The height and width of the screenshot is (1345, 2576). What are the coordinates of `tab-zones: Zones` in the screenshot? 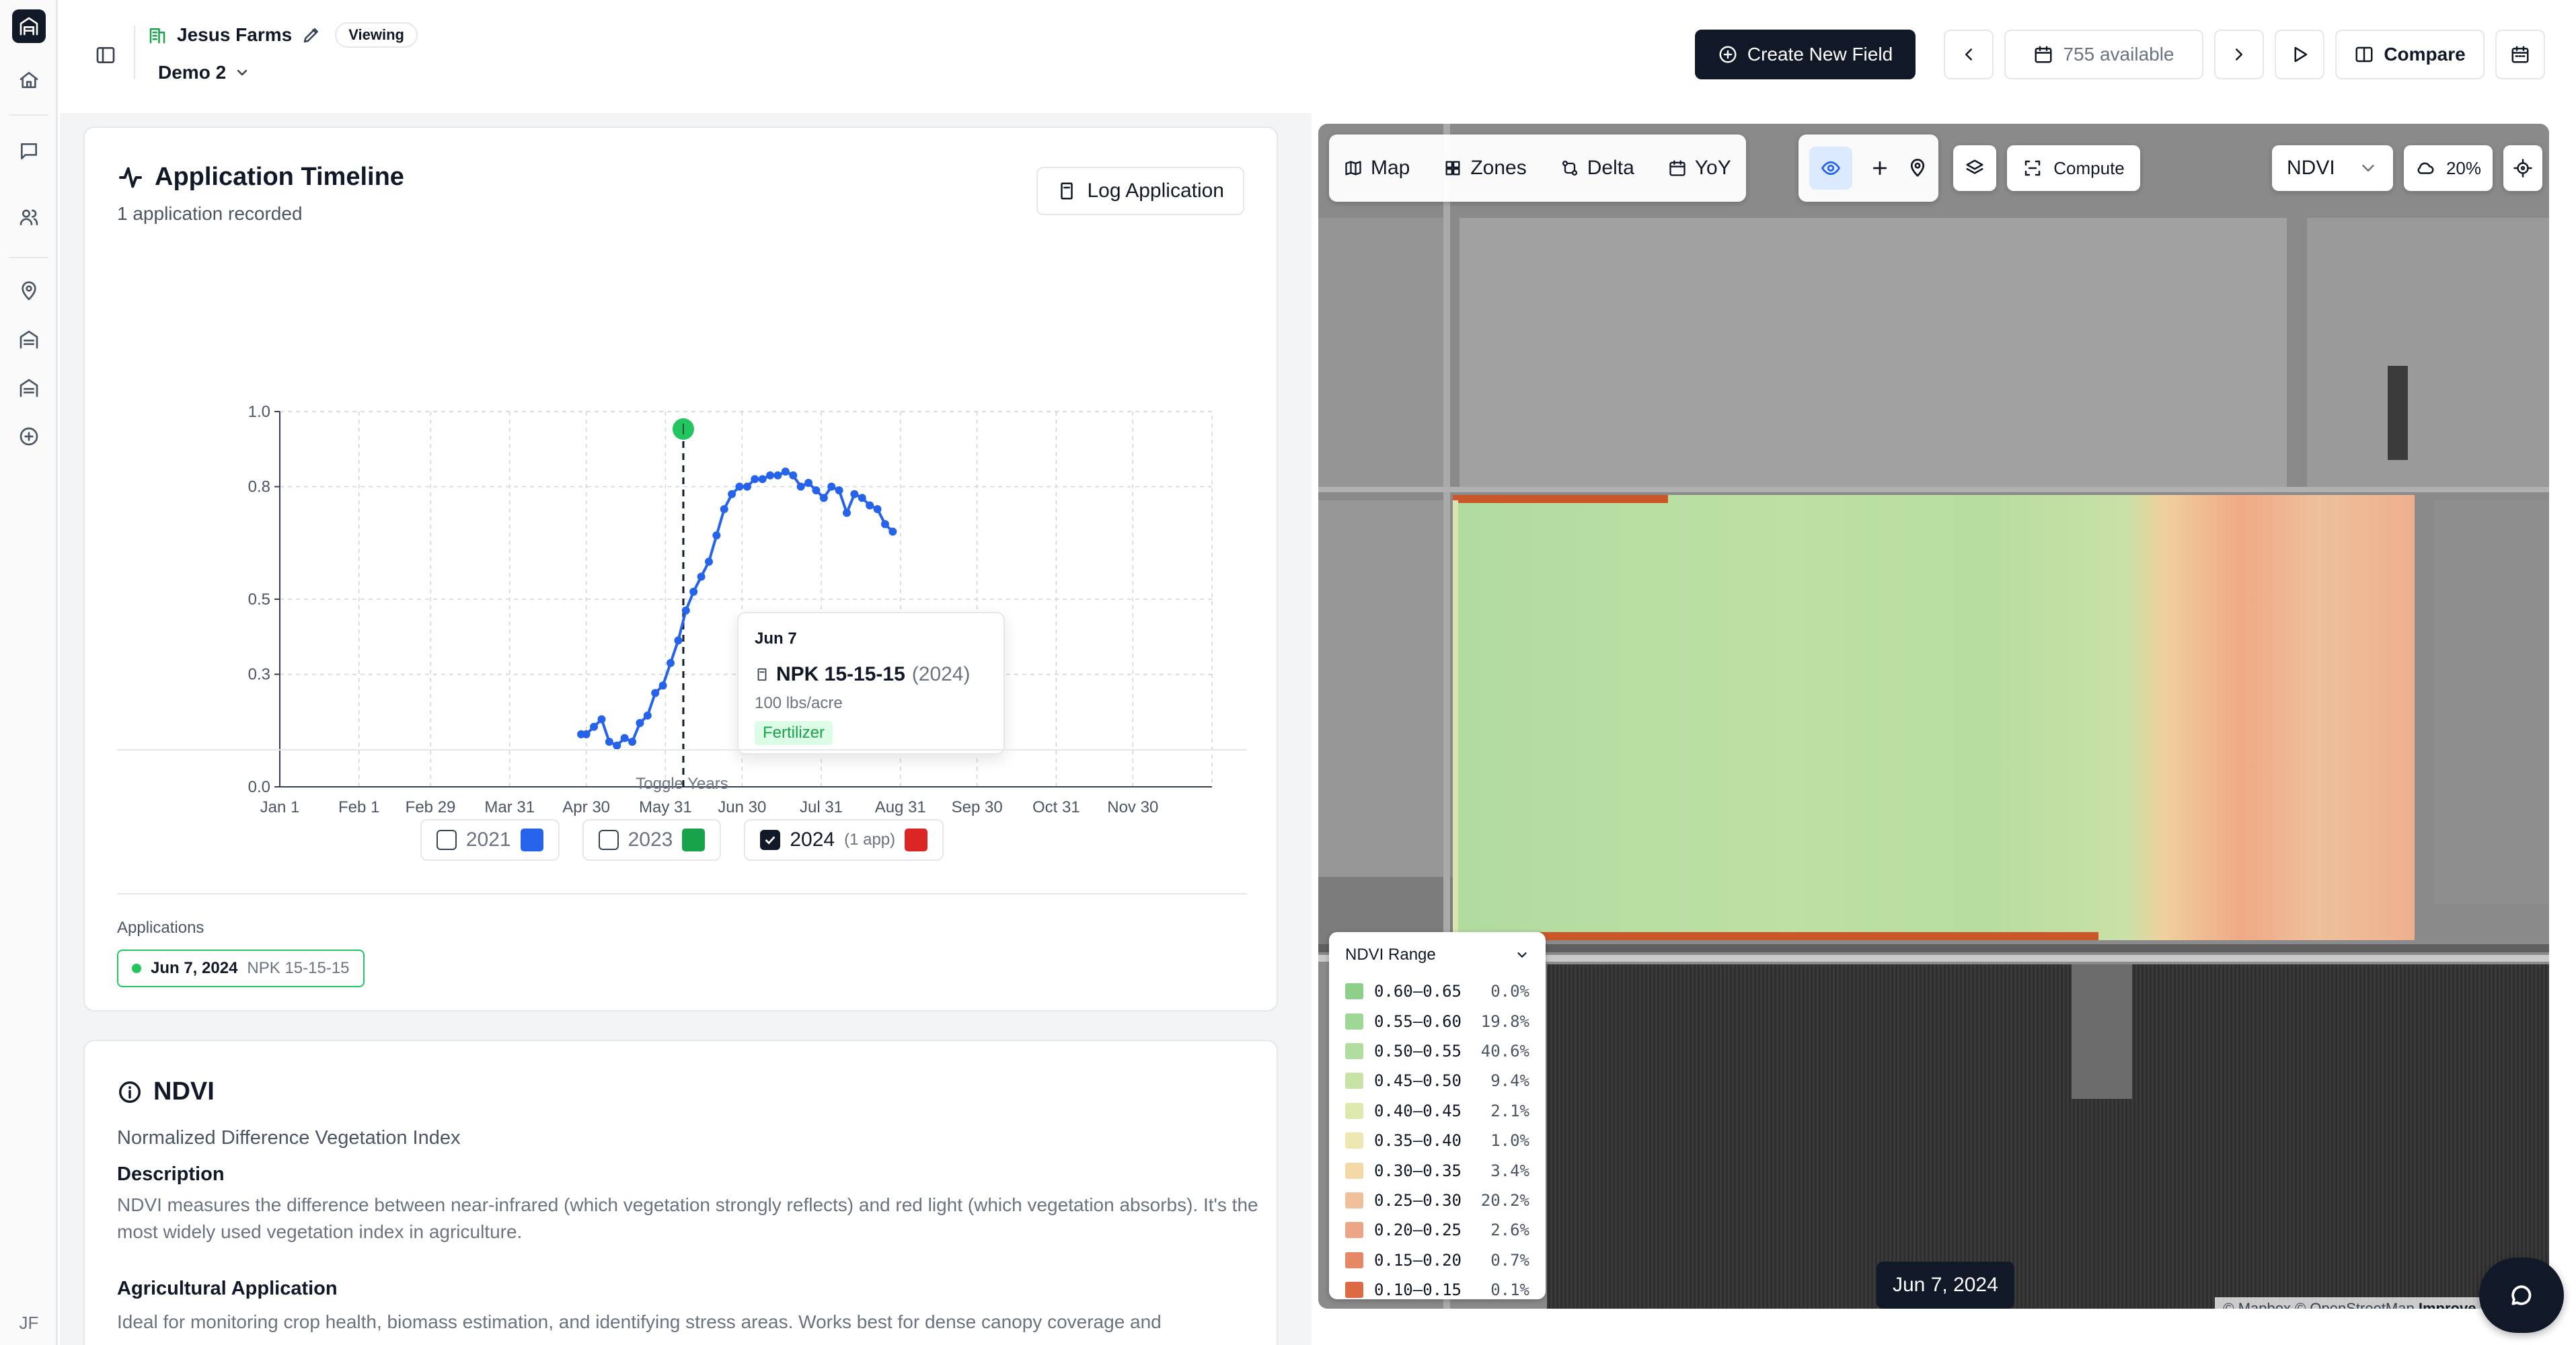 It's located at (1485, 168).